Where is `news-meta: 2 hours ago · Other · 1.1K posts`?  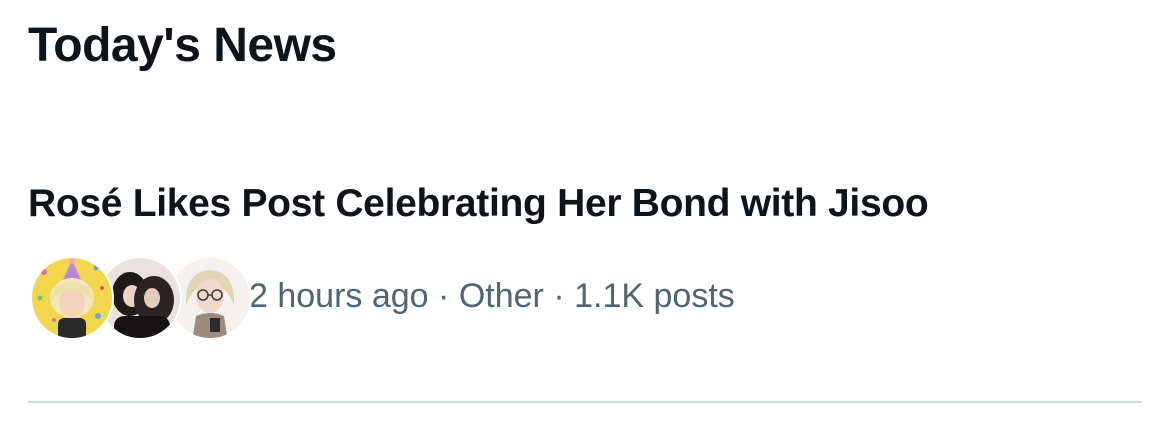
news-meta: 2 hours ago · Other · 1.1K posts is located at coordinates (492, 296).